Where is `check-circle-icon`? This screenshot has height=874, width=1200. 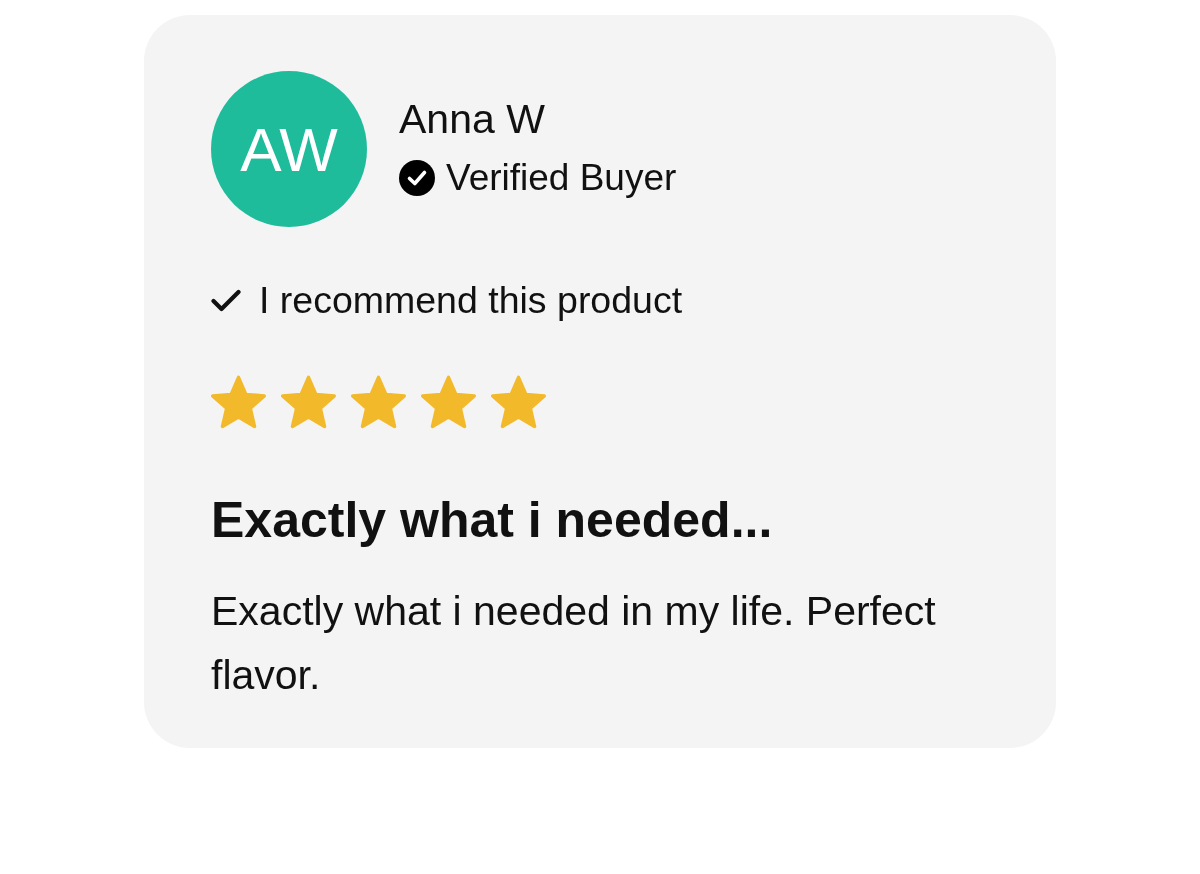 check-circle-icon is located at coordinates (417, 178).